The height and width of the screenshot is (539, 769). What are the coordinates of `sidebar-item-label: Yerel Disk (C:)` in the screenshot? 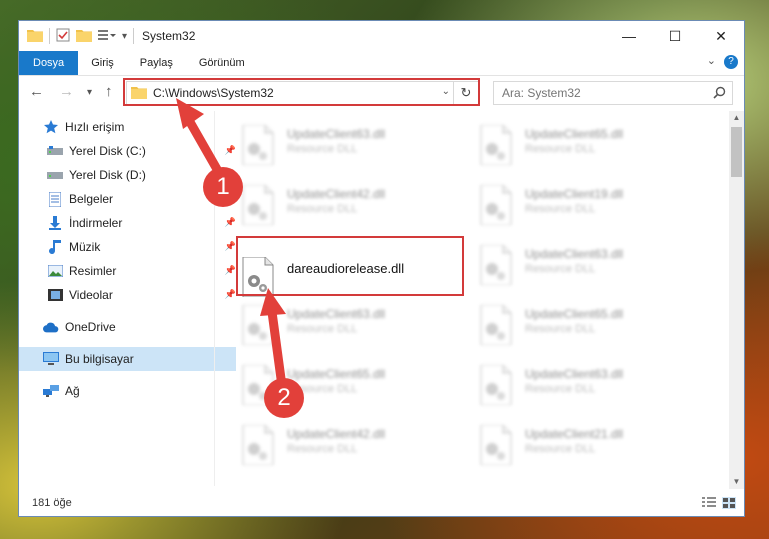 It's located at (107, 151).